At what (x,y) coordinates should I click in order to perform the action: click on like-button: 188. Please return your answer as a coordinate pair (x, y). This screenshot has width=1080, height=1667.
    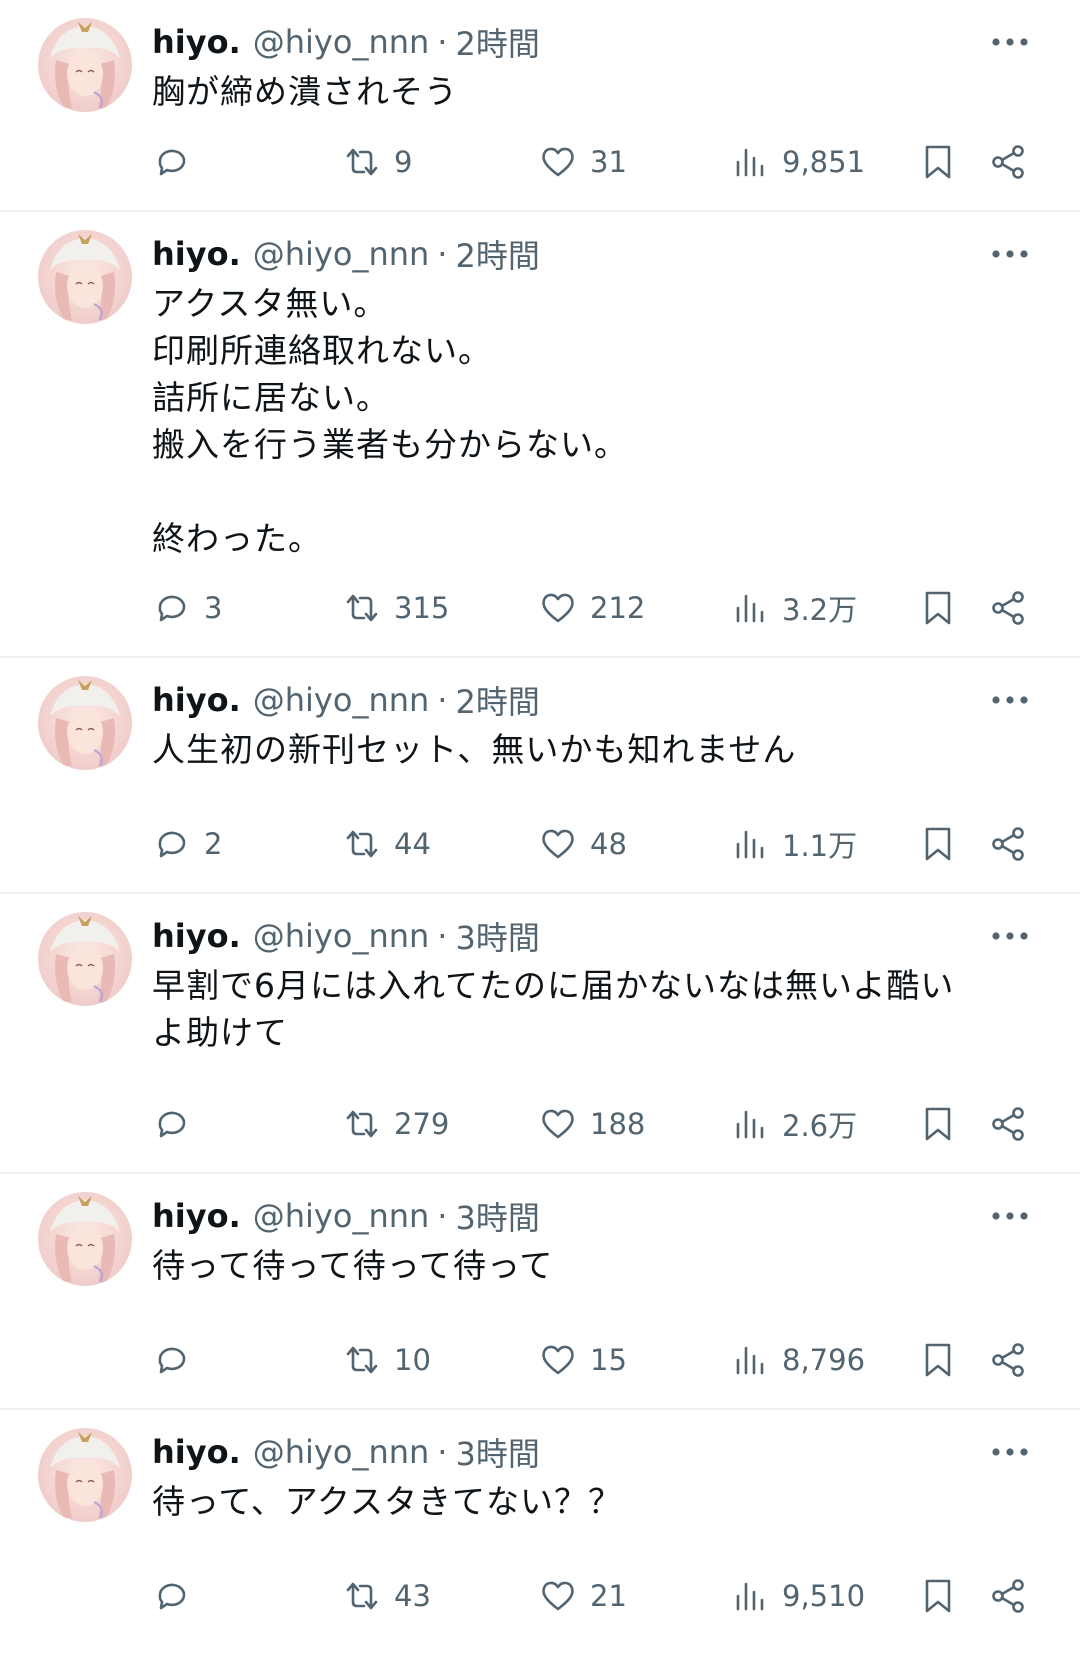
    Looking at the image, I should click on (591, 1124).